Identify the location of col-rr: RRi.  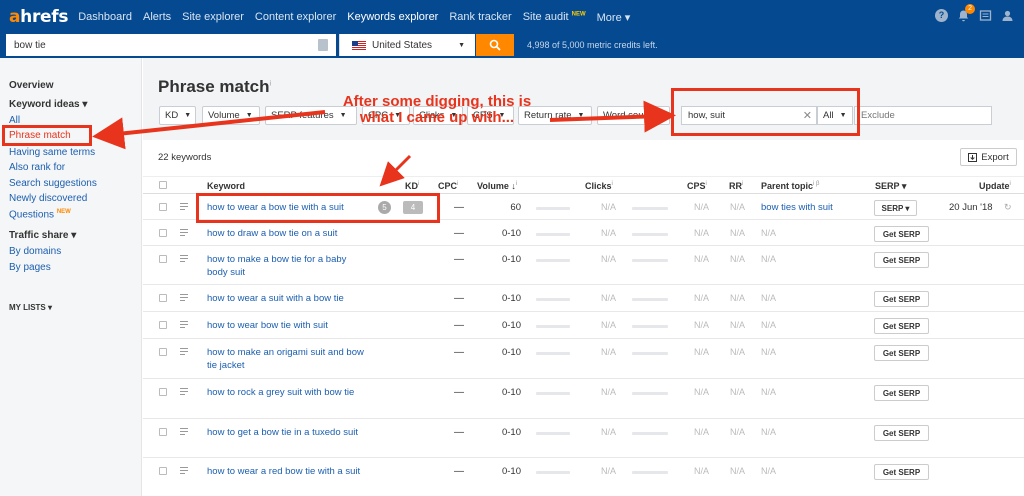
(736, 186).